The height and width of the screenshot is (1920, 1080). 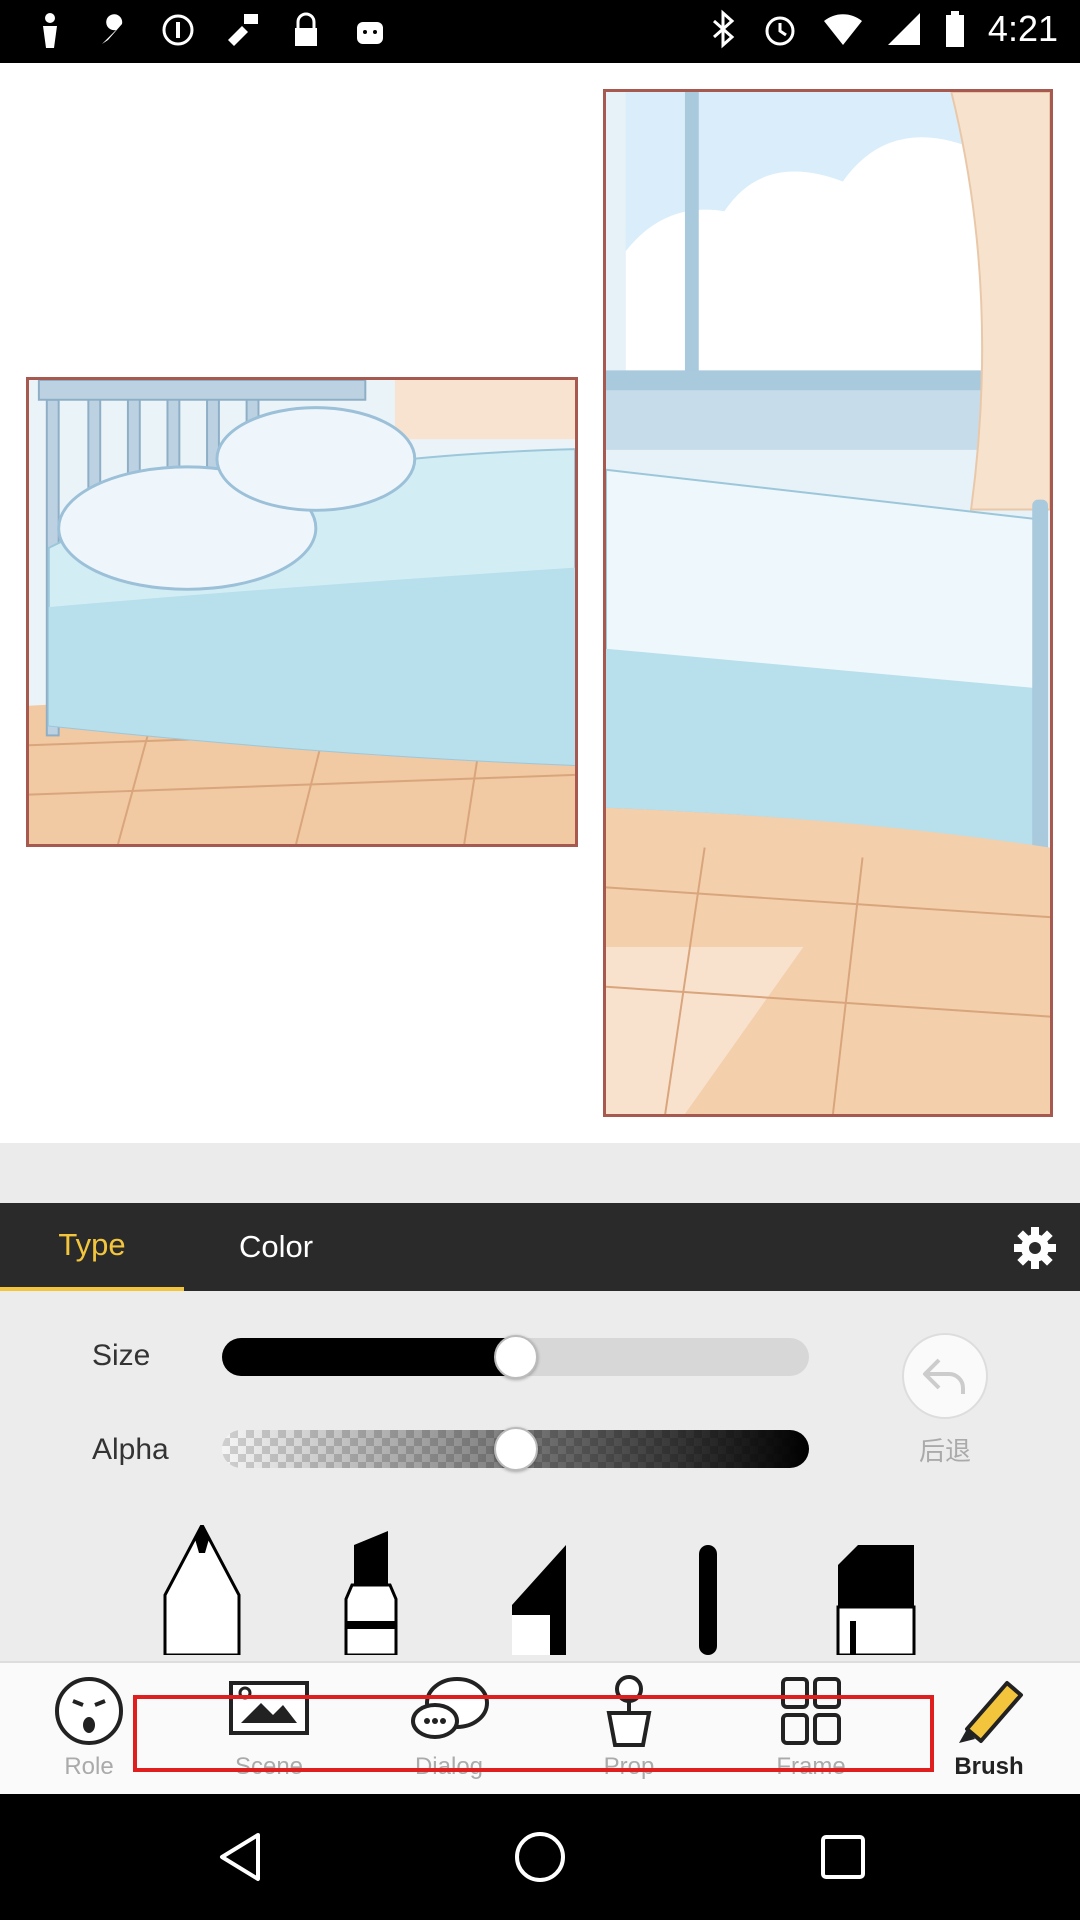 I want to click on pencil-brush-button, so click(x=202, y=1589).